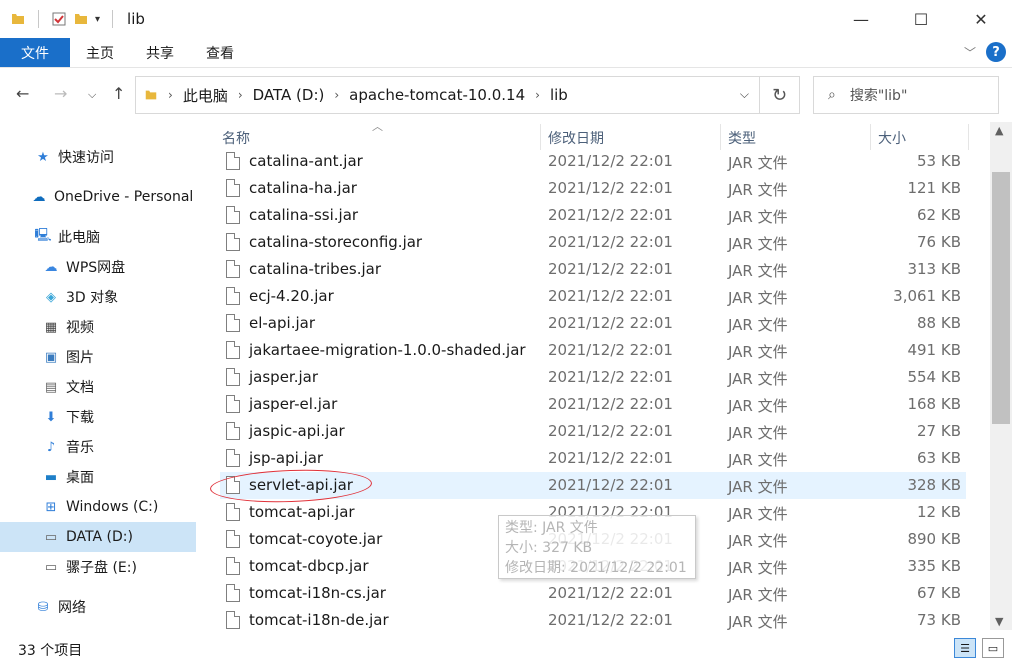 The height and width of the screenshot is (664, 1012). Describe the element at coordinates (999, 130) in the screenshot. I see `scroll-up-arrow-icon: ▲` at that location.